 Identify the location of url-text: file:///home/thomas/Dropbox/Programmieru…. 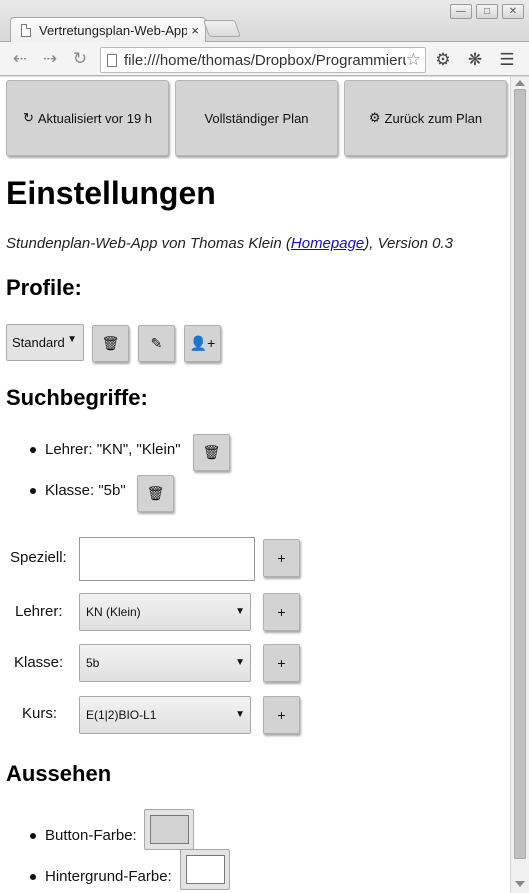
(265, 60).